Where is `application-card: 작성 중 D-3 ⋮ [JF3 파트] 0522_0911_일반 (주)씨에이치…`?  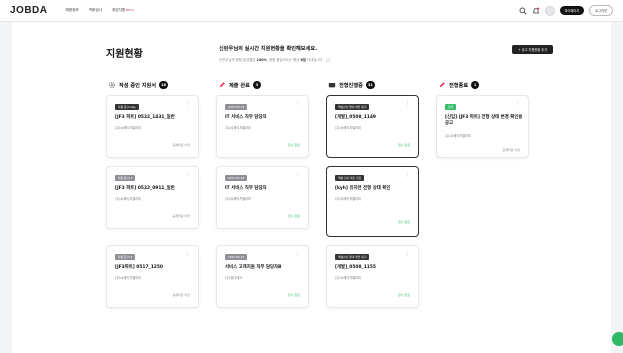
application-card: 작성 중 D-3 ⋮ [JF3 파트] 0522_0911_일반 (주)씨에이치… is located at coordinates (152, 197).